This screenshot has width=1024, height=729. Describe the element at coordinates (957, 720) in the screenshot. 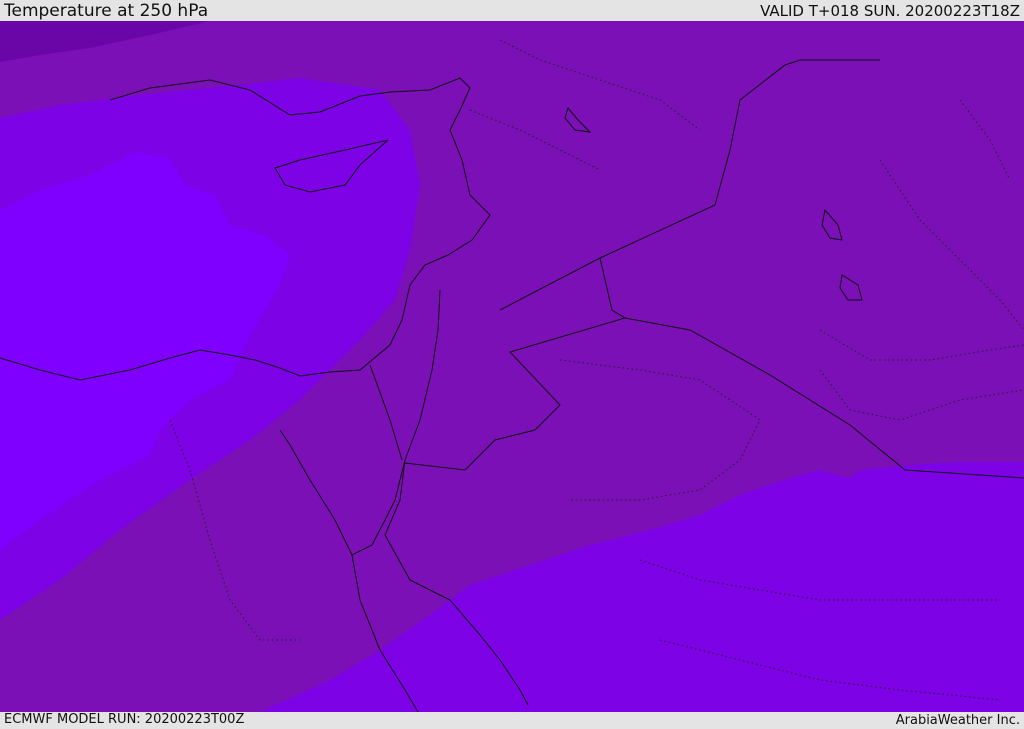

I see `credit-label: ArabiaWeather Inc.` at that location.